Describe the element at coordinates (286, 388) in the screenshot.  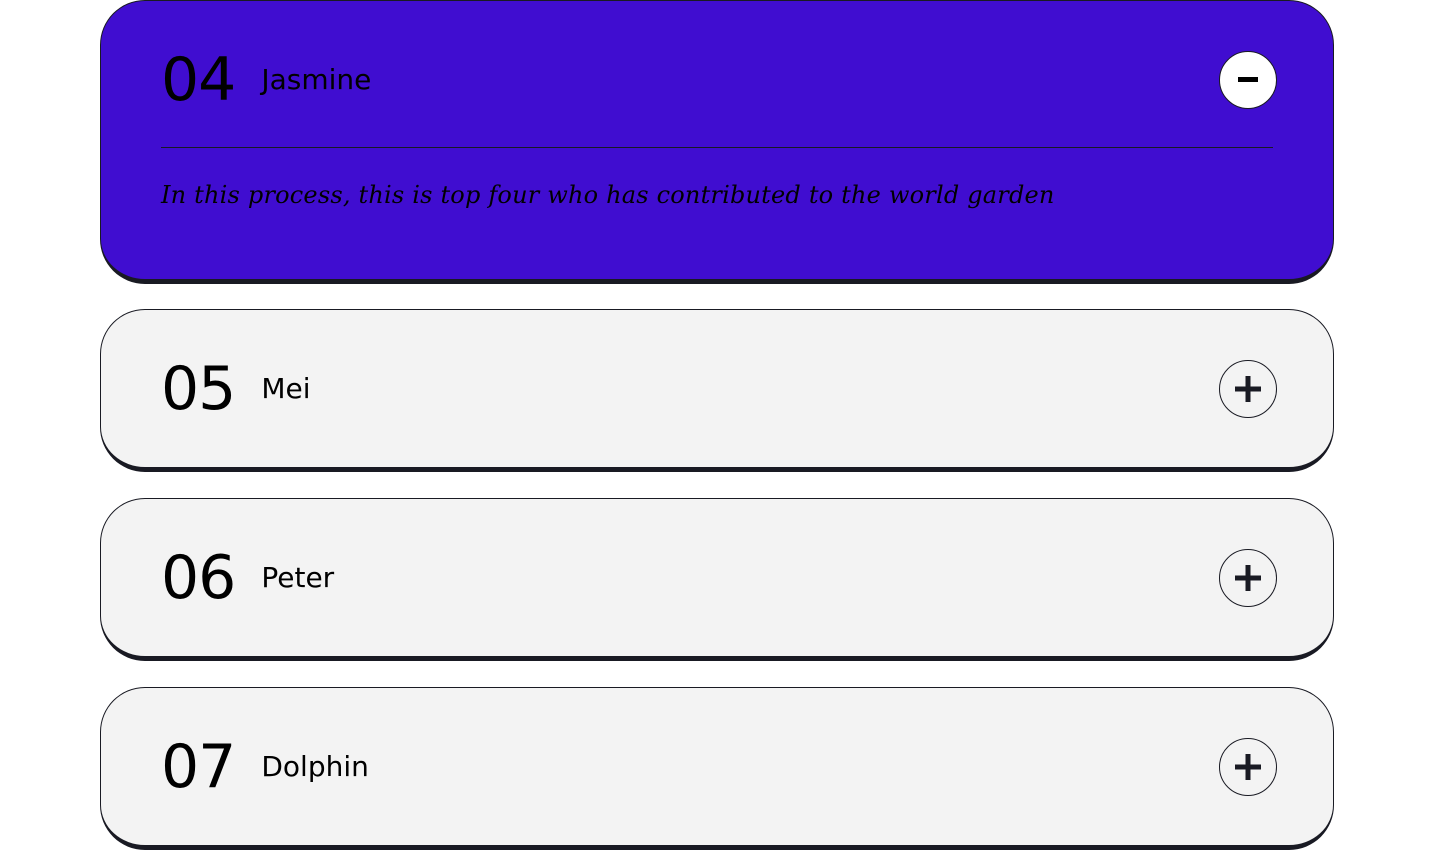
I see `item-name: Mei` at that location.